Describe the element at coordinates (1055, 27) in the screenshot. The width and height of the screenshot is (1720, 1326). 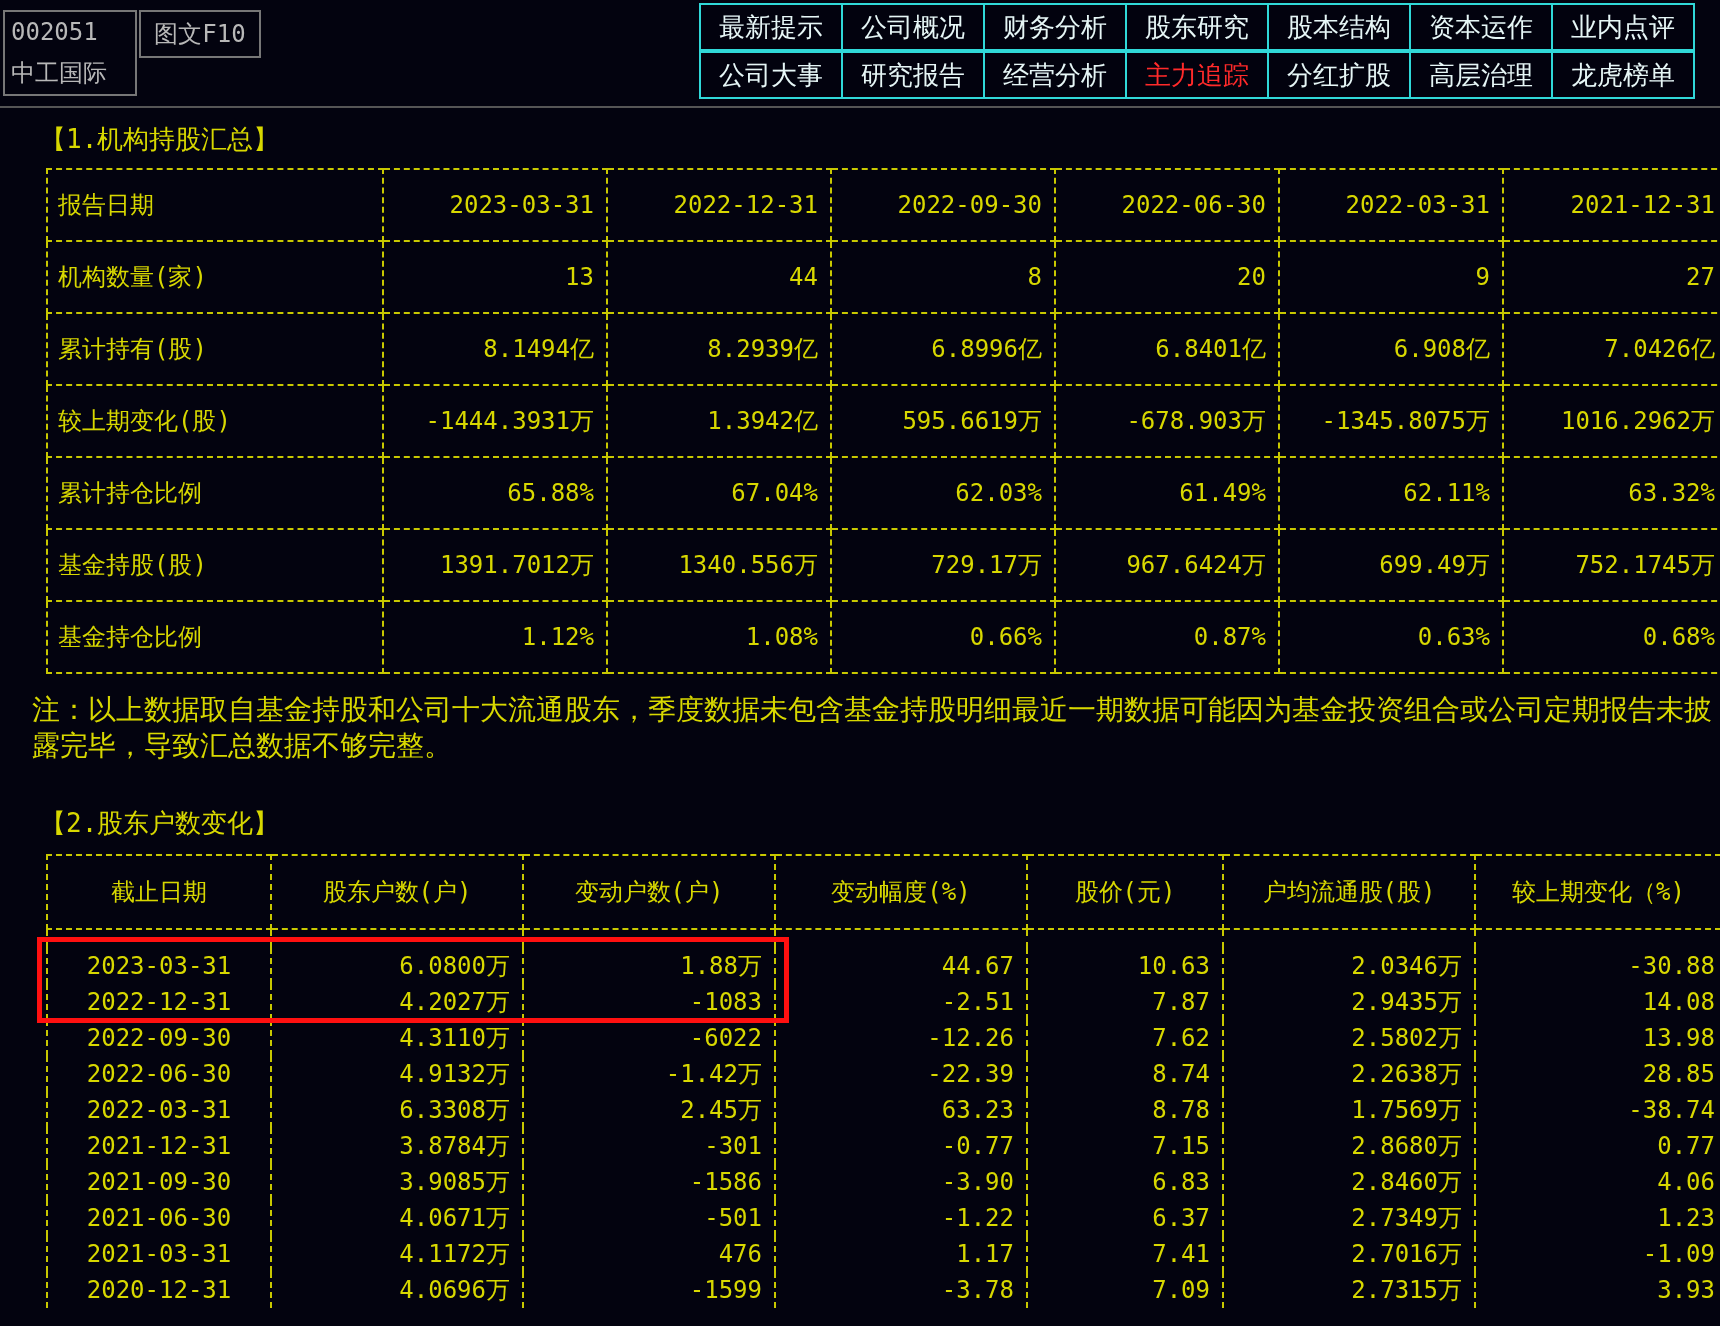
I see `nav-tab: 财务分析` at that location.